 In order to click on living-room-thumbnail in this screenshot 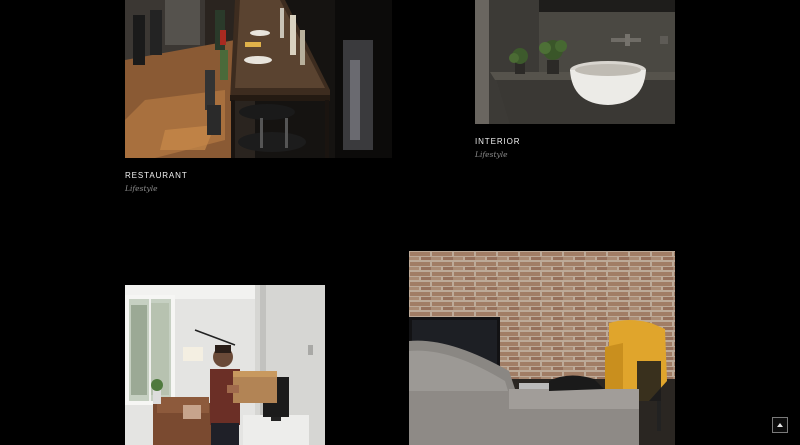, I will do `click(542, 348)`.